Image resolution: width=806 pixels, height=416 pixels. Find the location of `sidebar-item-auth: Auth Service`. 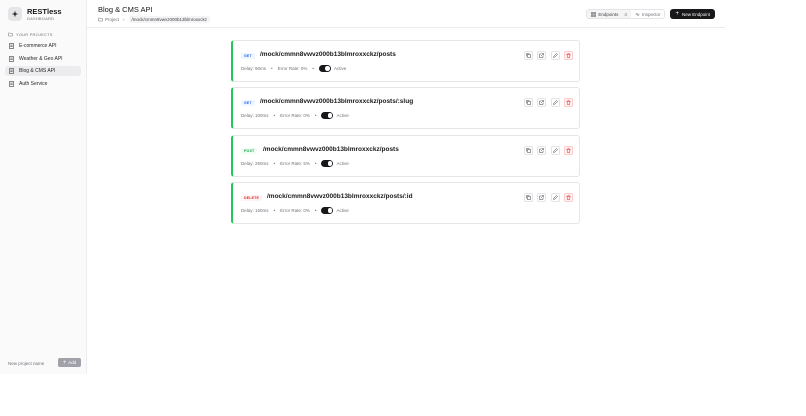

sidebar-item-auth: Auth Service is located at coordinates (43, 84).